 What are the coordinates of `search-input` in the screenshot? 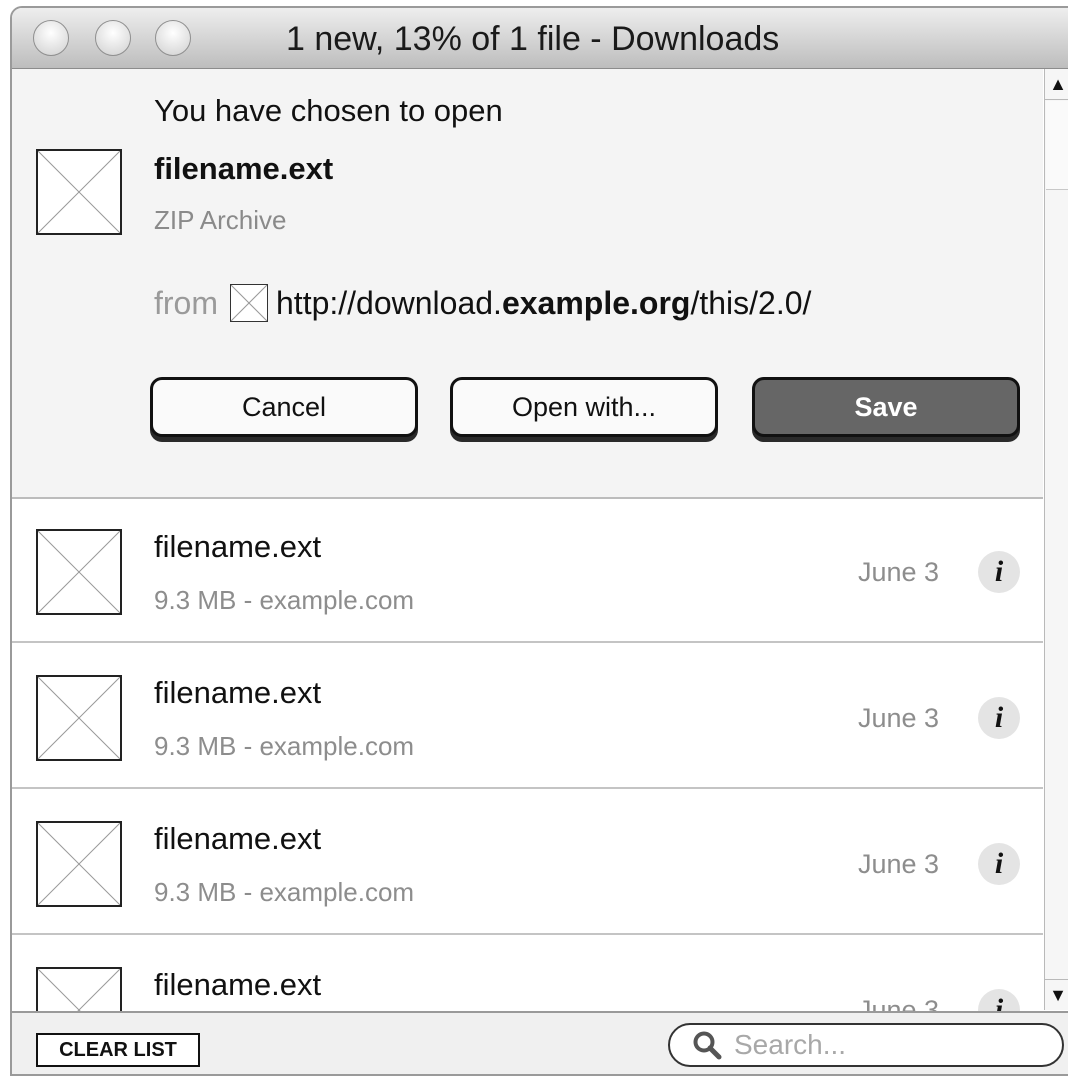 It's located at (884, 1045).